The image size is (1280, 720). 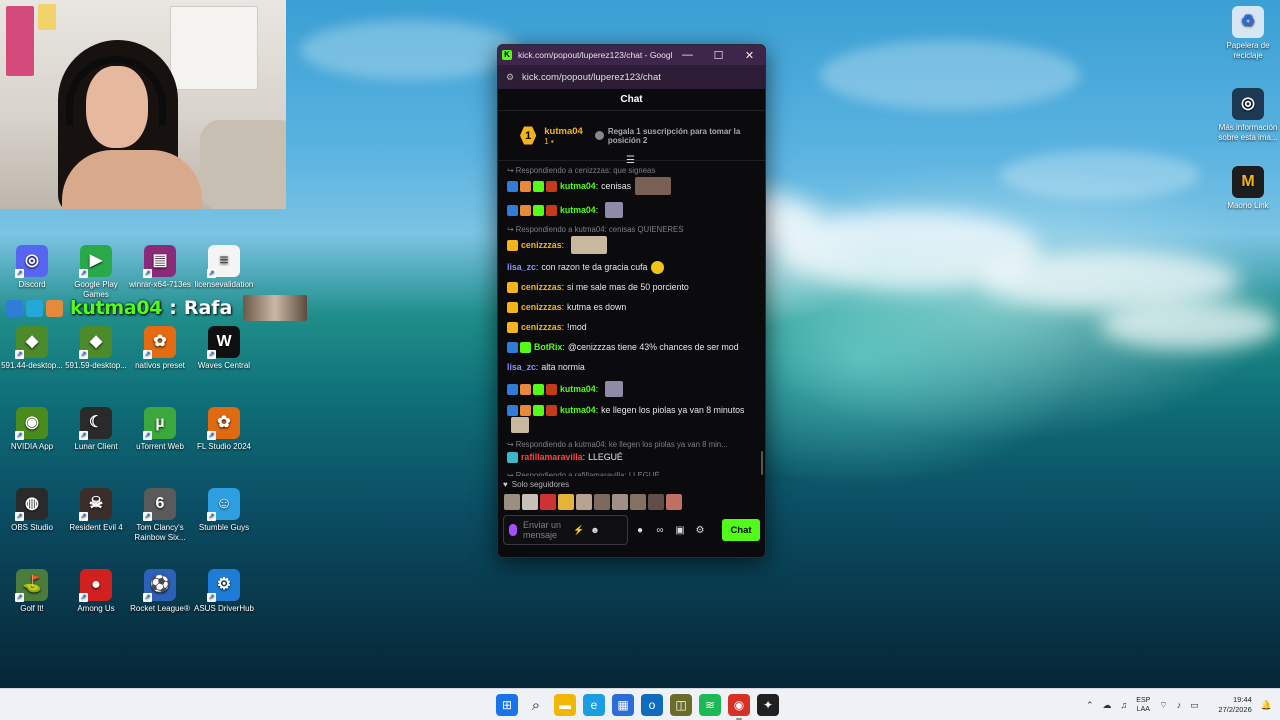 I want to click on folder-icon: ▬, so click(x=565, y=705).